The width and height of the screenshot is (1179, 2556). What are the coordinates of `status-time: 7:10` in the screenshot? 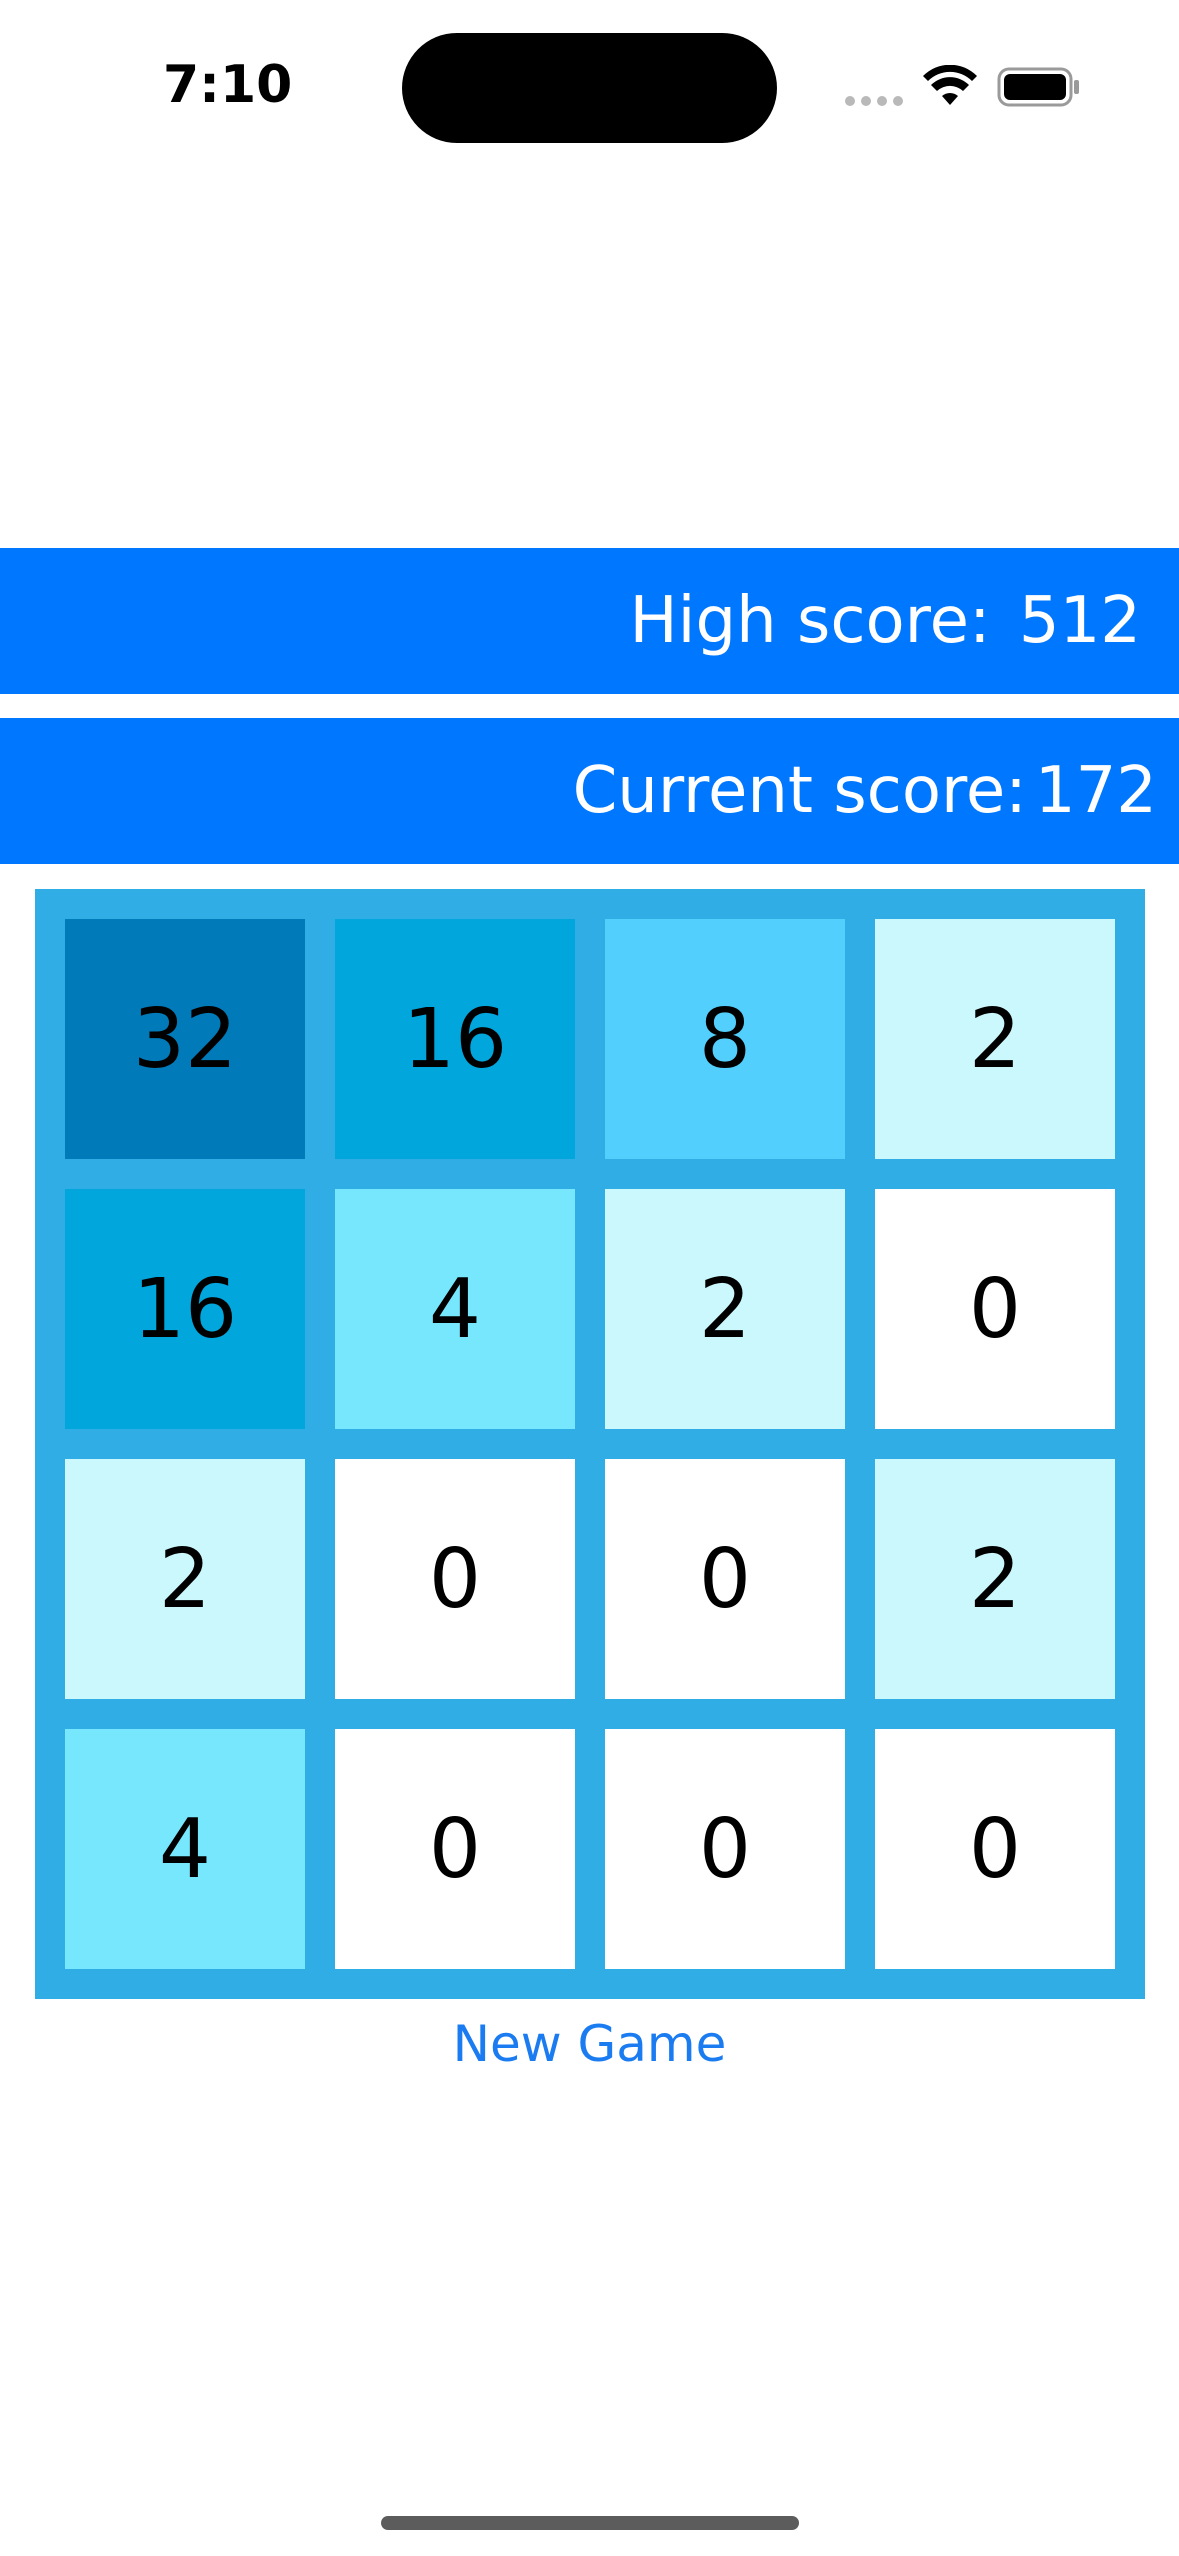 It's located at (228, 85).